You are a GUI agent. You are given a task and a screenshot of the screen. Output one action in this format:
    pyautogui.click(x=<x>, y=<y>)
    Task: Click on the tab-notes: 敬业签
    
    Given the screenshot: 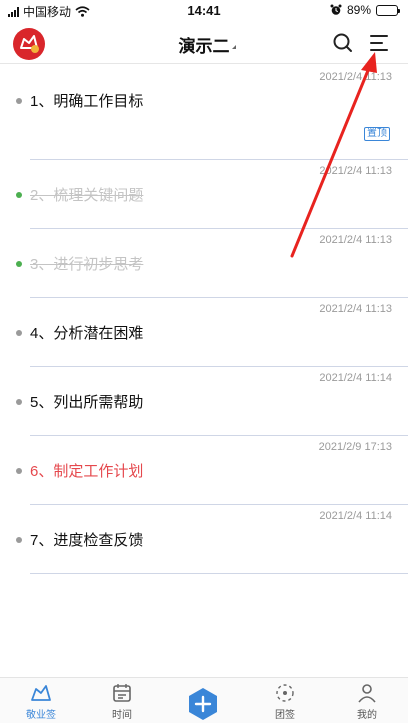 What is the action you would take?
    pyautogui.click(x=41, y=701)
    